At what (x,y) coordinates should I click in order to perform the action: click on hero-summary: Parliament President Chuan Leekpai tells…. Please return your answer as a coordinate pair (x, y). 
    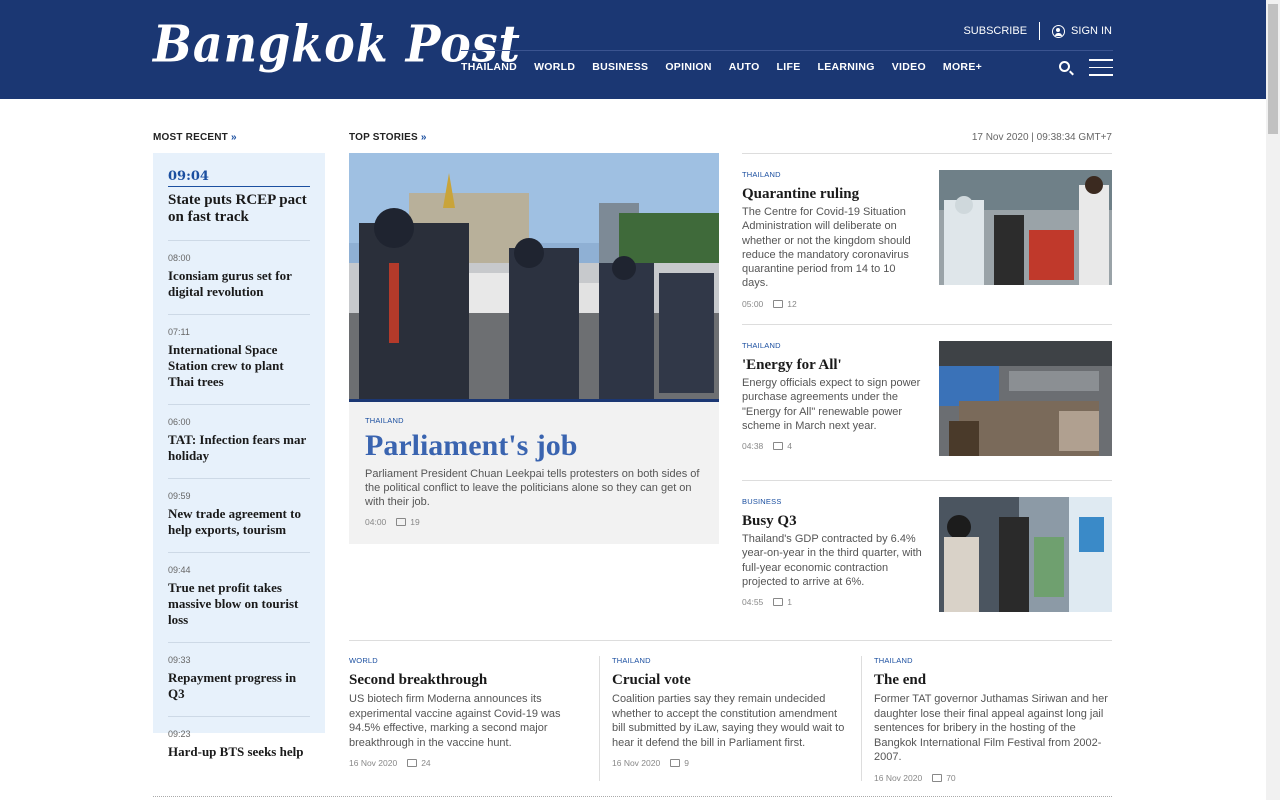
    Looking at the image, I should click on (532, 488).